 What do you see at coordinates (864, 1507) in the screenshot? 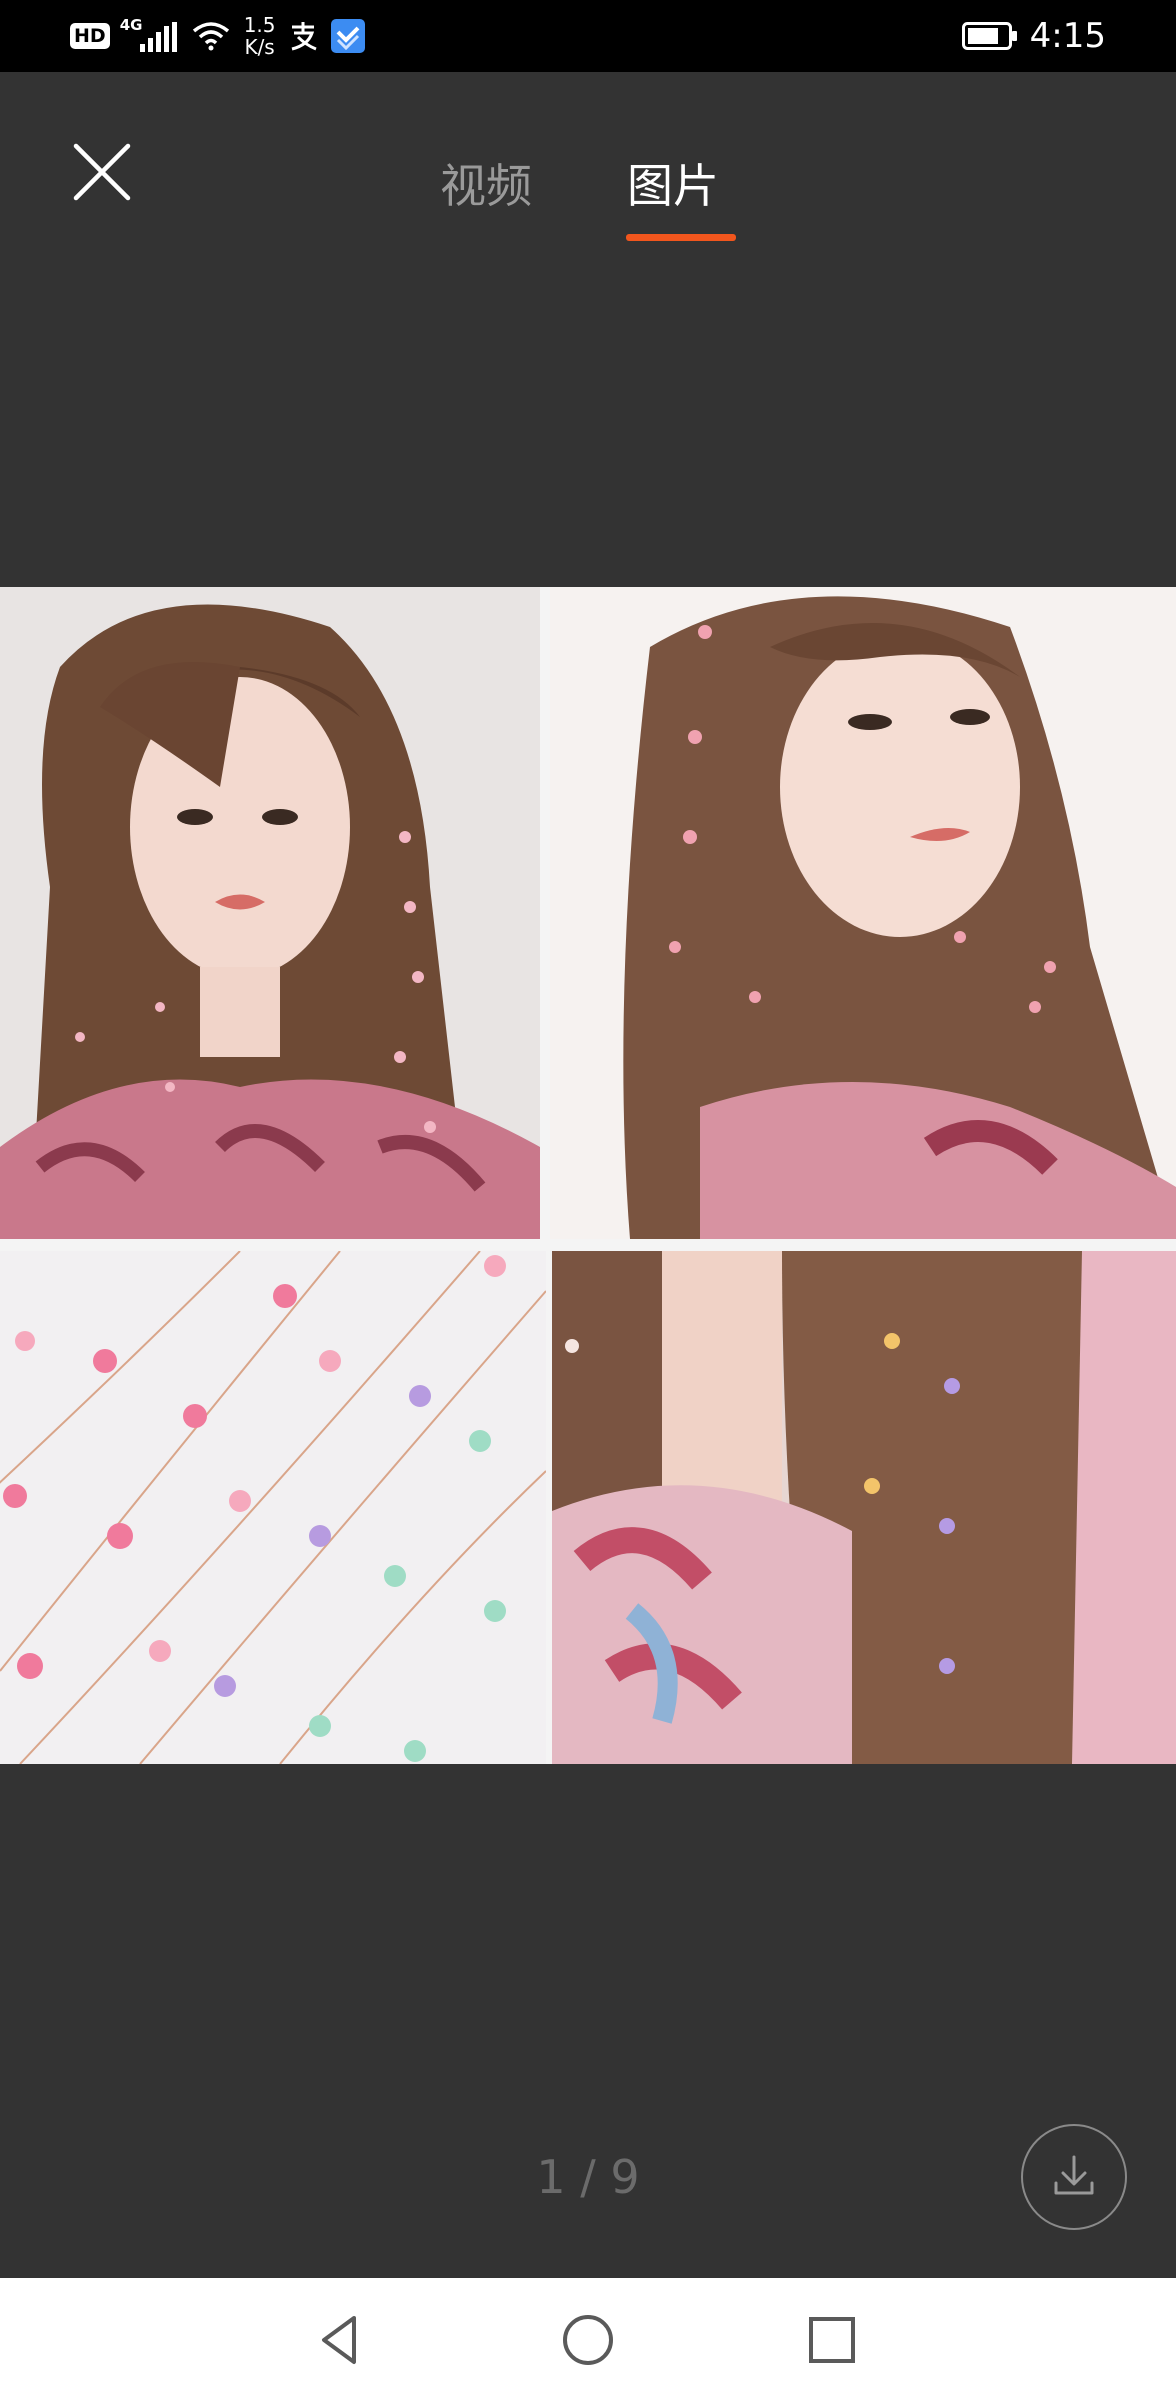
I see `photo-panel-hair-closeup` at bounding box center [864, 1507].